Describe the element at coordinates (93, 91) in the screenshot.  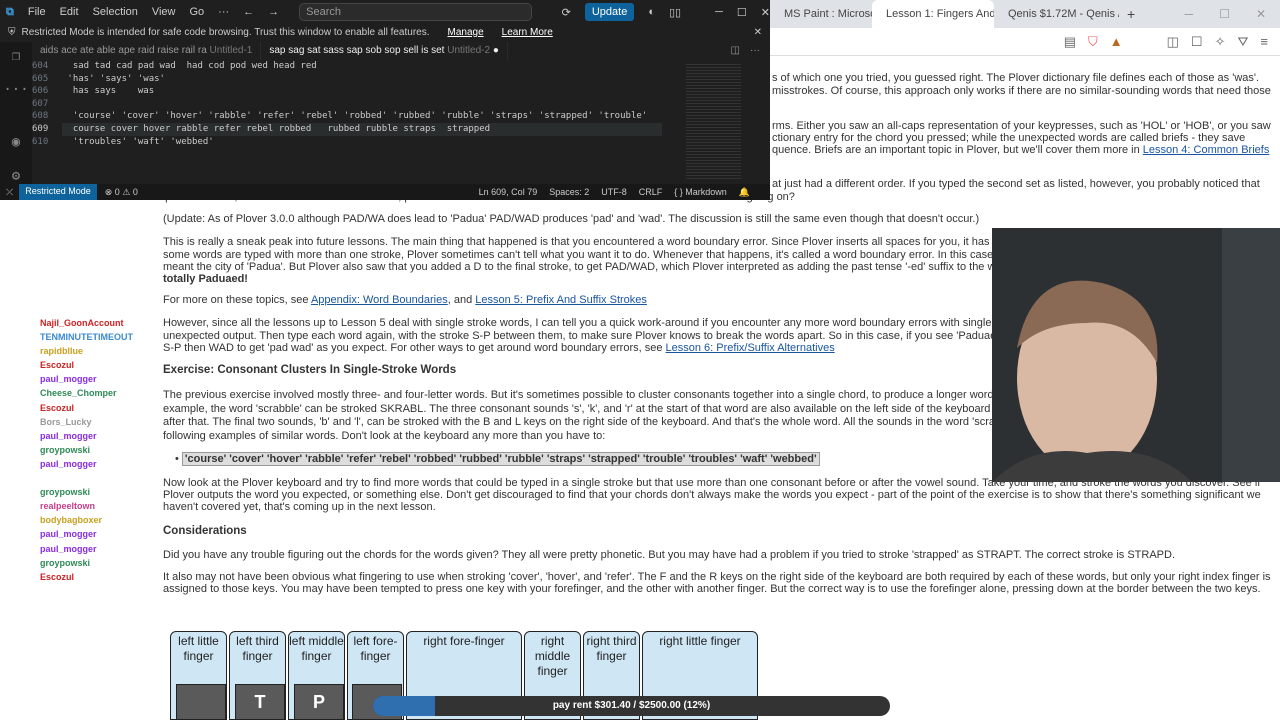
I see `code-line: 606 has says was` at that location.